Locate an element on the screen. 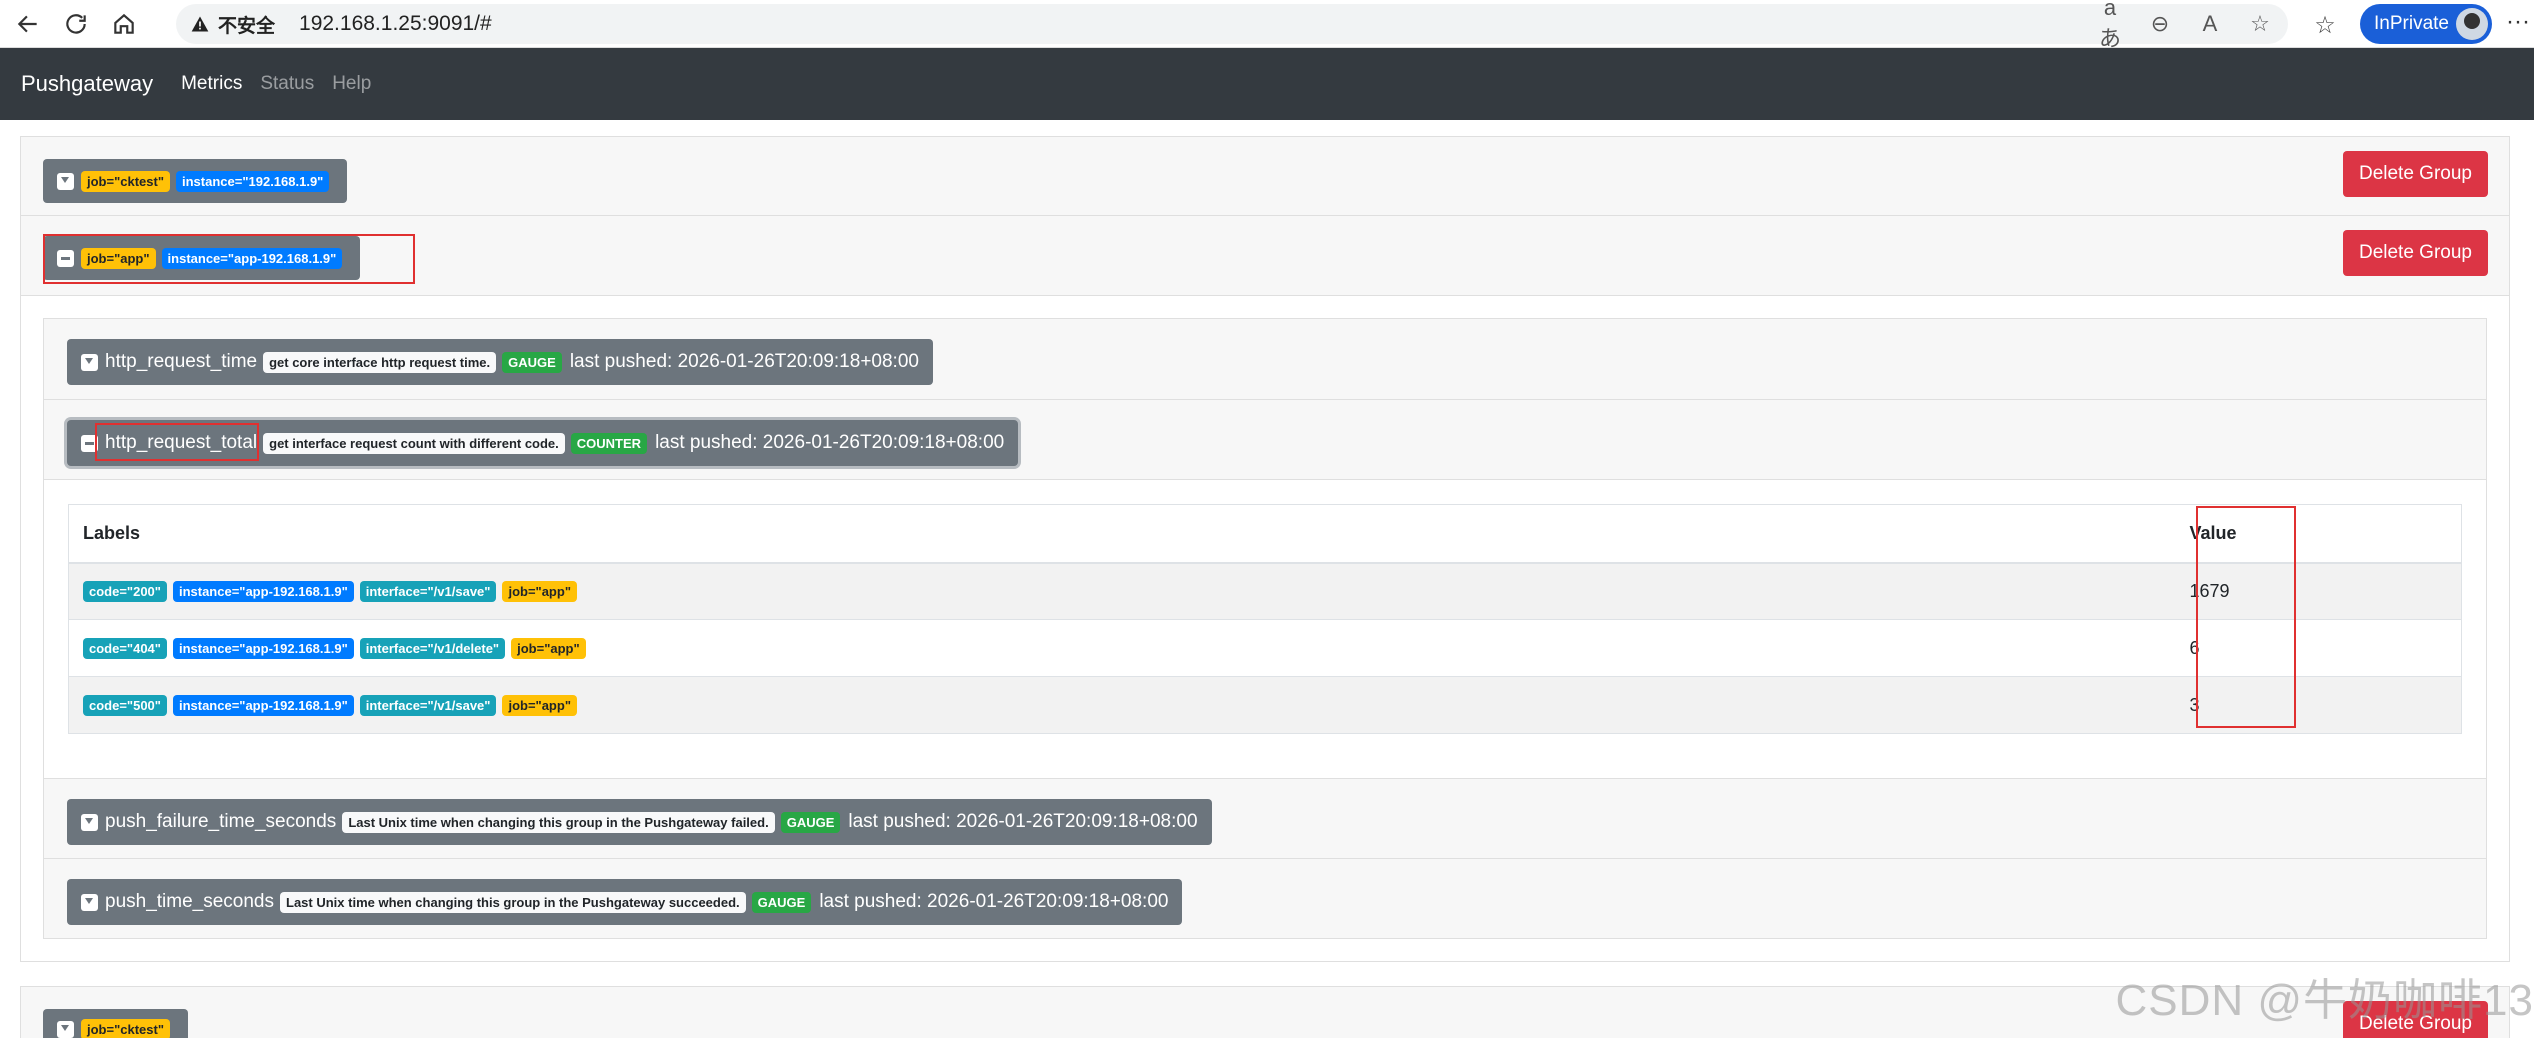  value-cell: 1679 is located at coordinates (2318, 591).